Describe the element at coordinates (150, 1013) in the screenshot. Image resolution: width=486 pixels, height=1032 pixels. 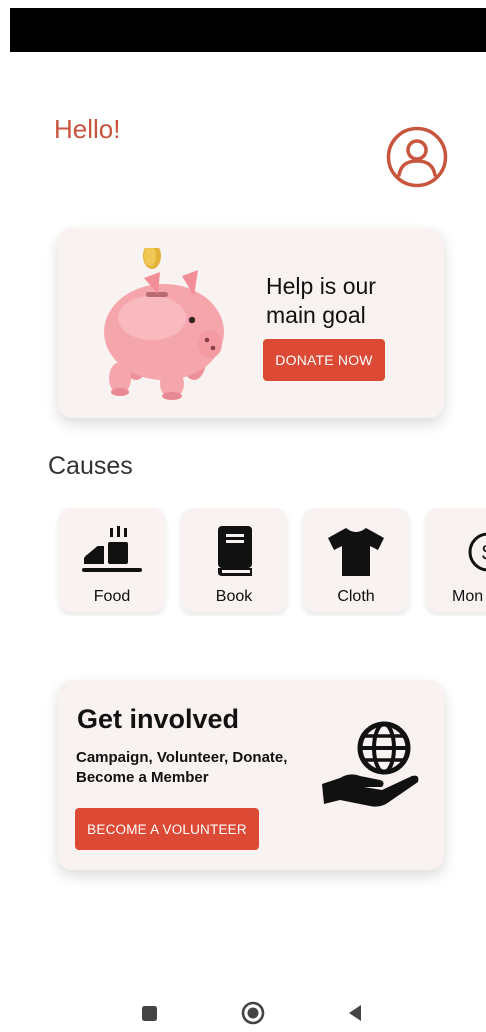
I see `recents-square-icon` at that location.